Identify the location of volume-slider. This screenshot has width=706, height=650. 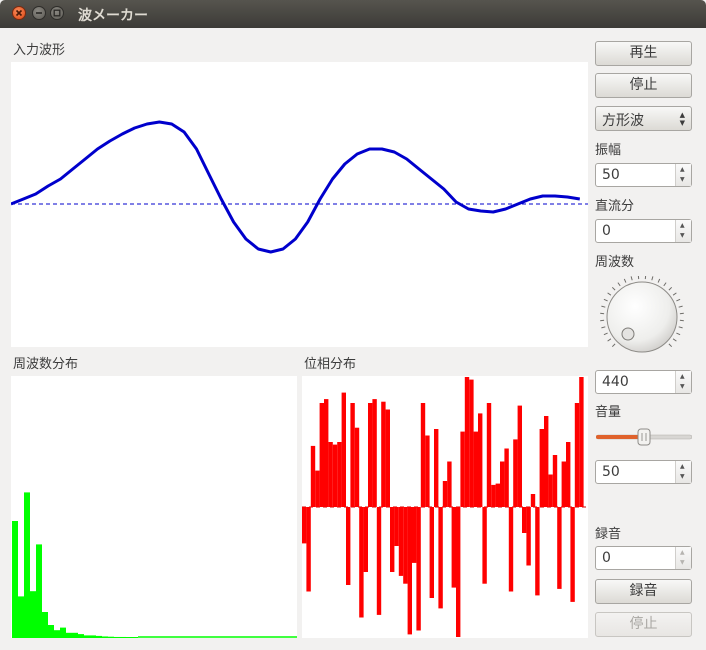
(644, 438).